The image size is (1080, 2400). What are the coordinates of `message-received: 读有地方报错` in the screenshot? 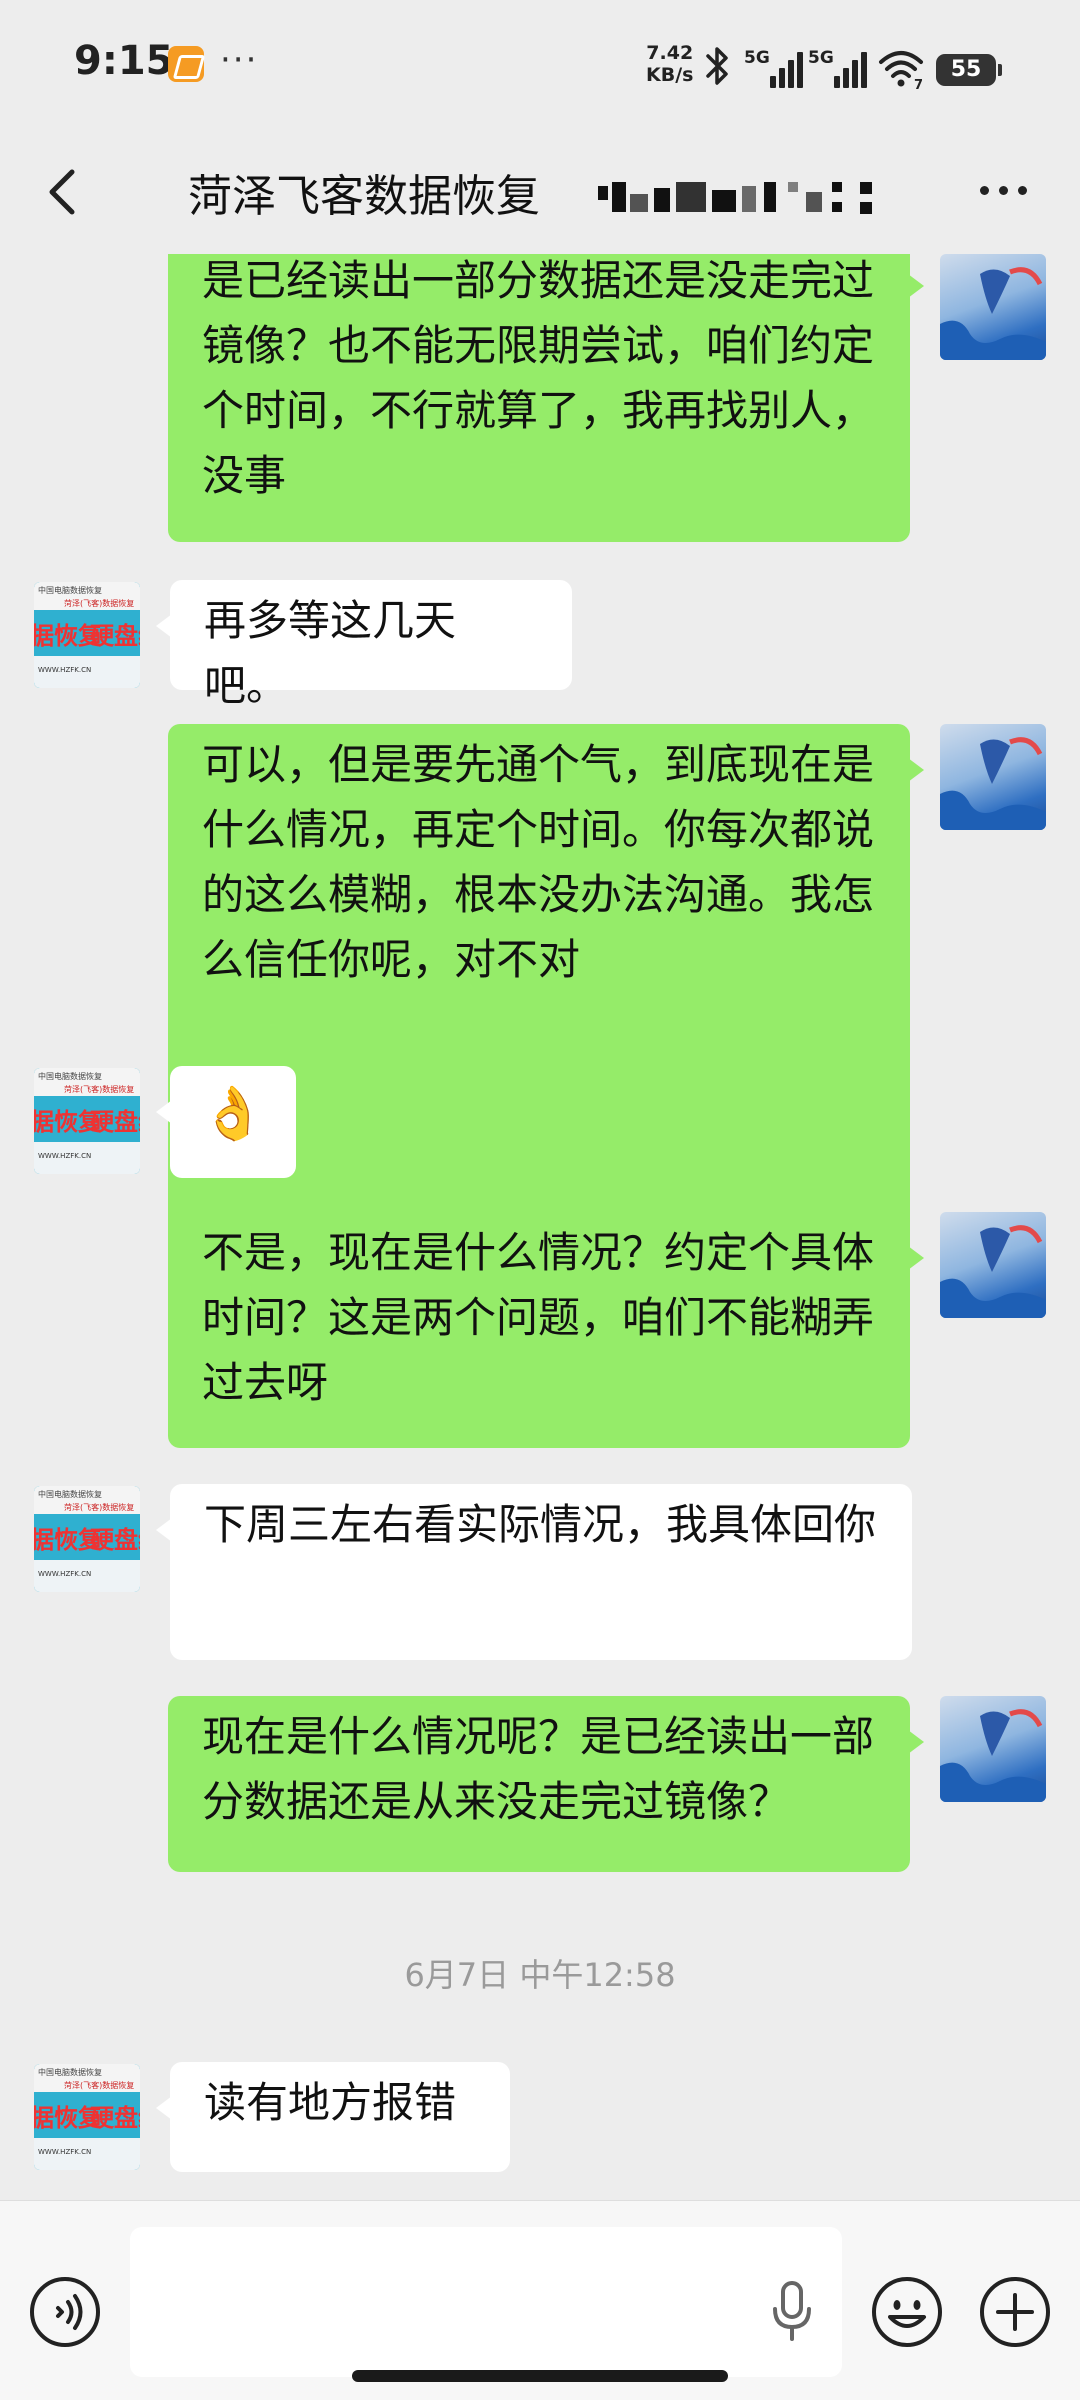 It's located at (333, 2117).